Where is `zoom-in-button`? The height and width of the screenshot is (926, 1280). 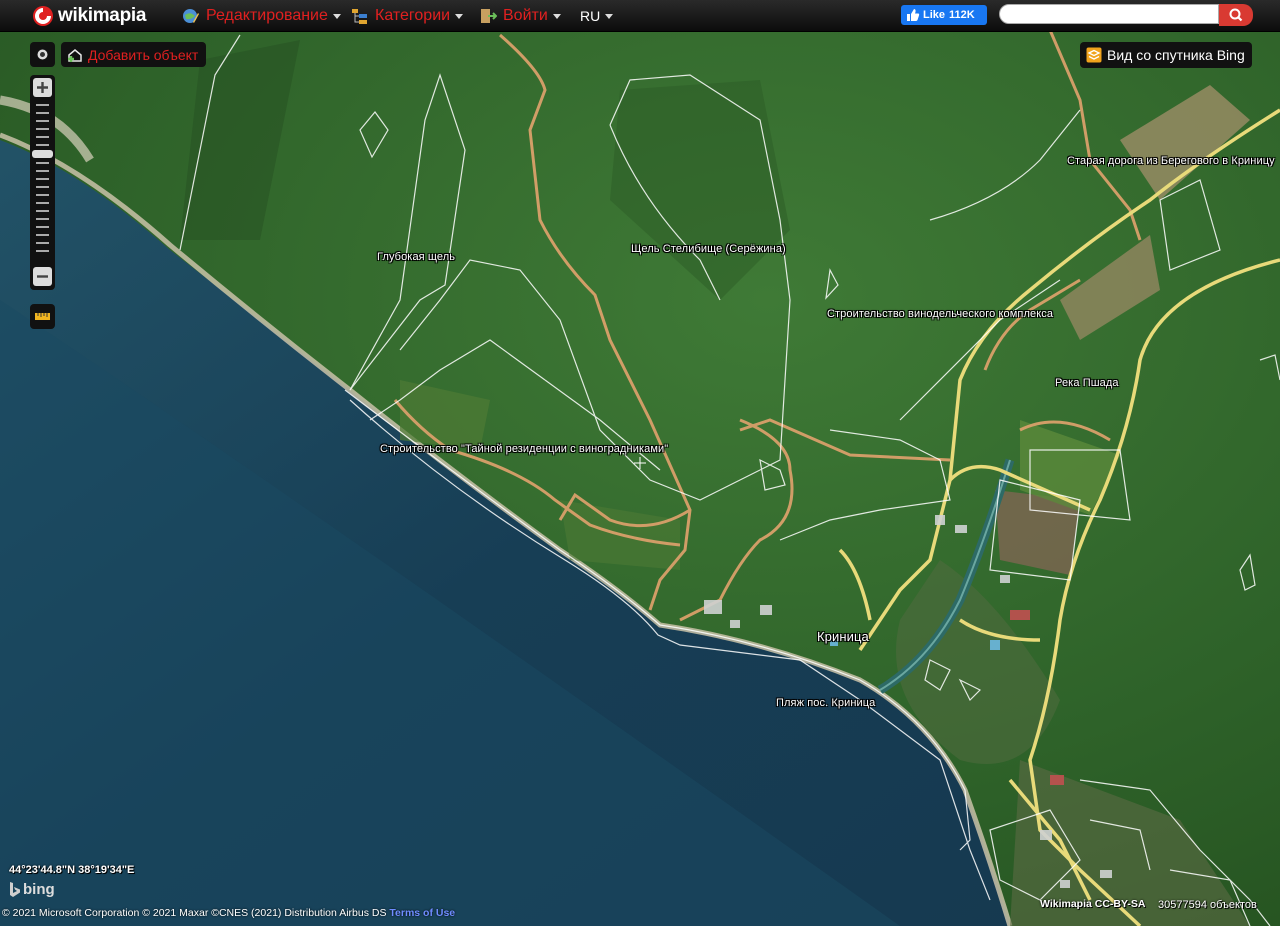 zoom-in-button is located at coordinates (42, 87).